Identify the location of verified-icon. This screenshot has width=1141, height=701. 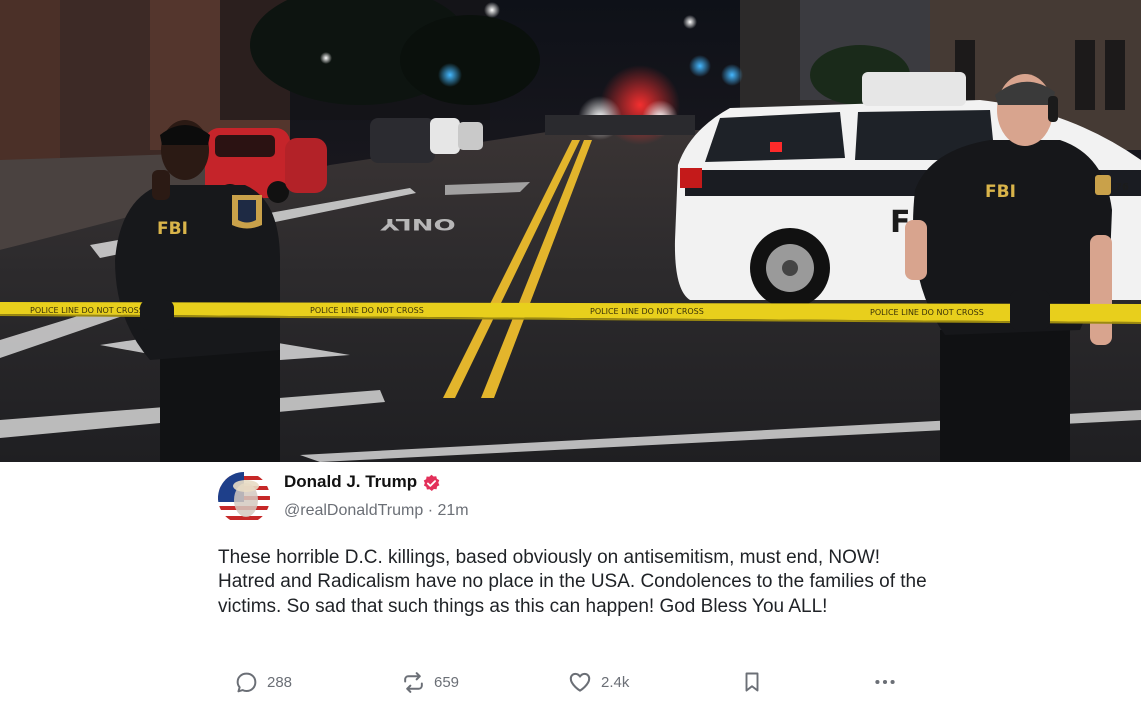
(431, 483).